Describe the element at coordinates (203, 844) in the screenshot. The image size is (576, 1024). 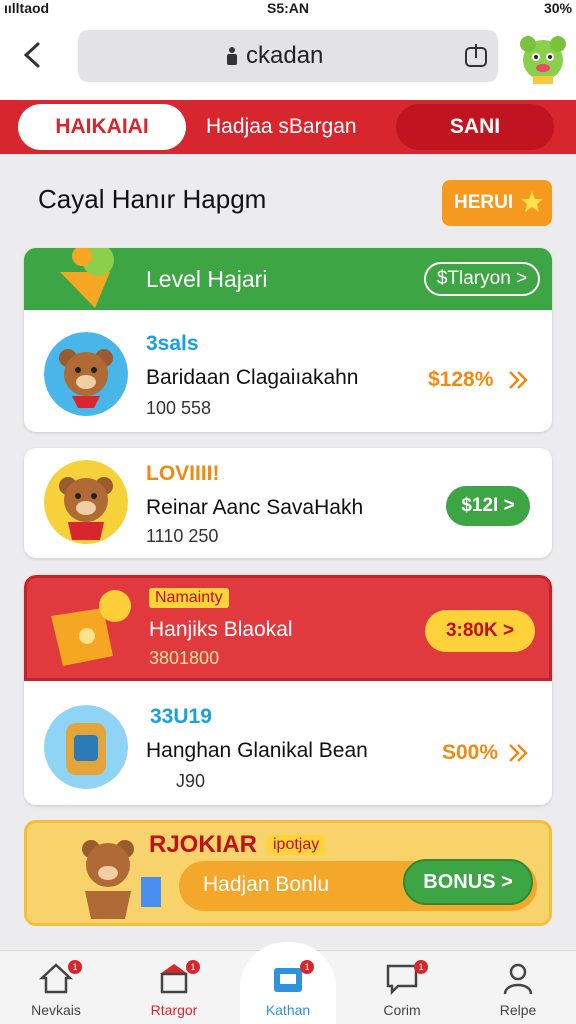
I see `bonus-title: RJOKIAR` at that location.